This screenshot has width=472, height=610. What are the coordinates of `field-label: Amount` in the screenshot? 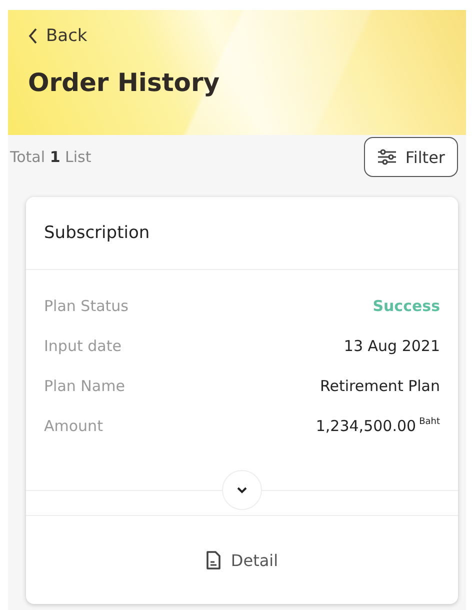 It's located at (73, 426).